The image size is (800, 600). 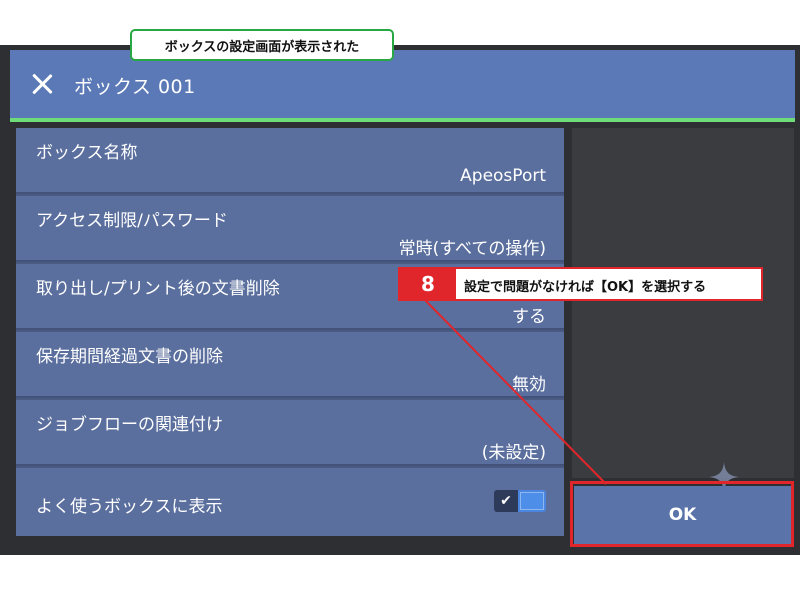 I want to click on setting-label: アクセス制限/パスワード, so click(x=132, y=221).